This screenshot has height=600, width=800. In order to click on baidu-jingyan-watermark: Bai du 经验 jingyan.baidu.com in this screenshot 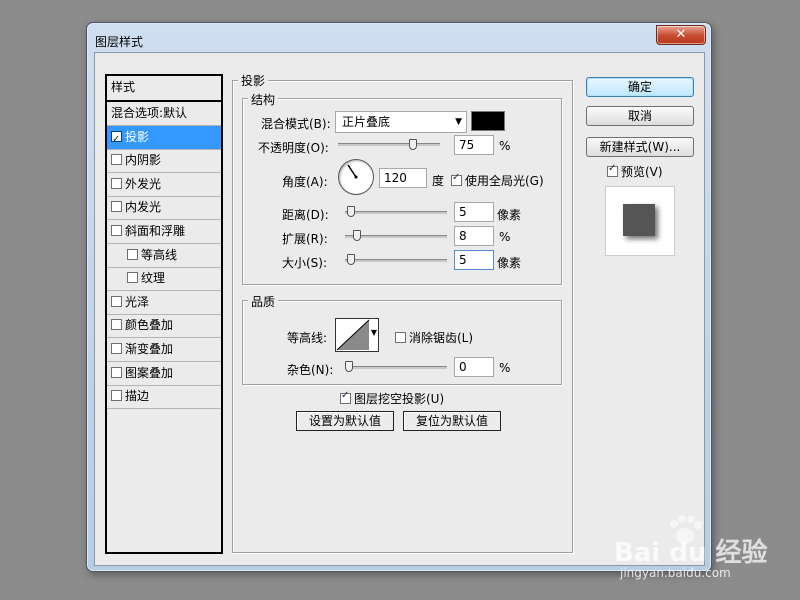, I will do `click(702, 550)`.